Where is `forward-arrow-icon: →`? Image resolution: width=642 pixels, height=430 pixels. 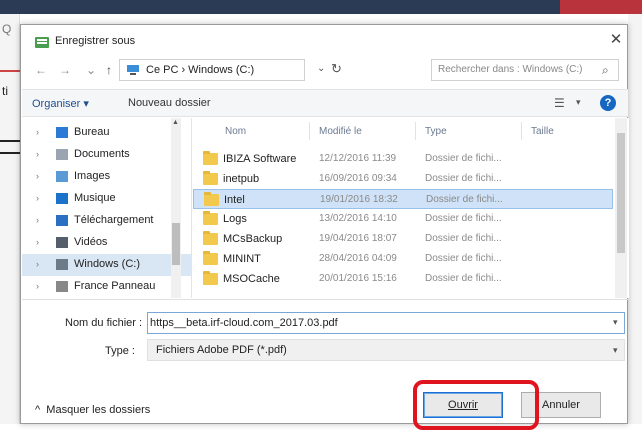
forward-arrow-icon: → is located at coordinates (65, 70).